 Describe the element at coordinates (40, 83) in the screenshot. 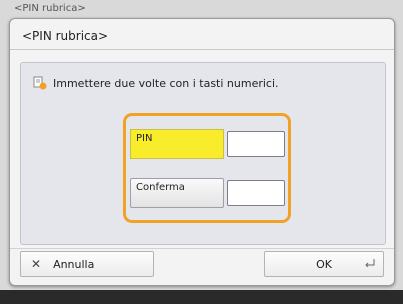

I see `info-icon` at that location.